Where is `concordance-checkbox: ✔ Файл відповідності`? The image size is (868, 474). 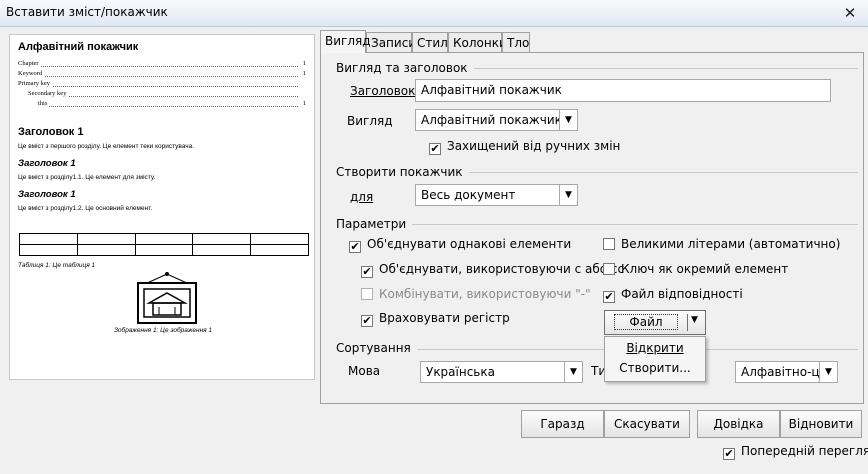
concordance-checkbox: ✔ Файл відповідності is located at coordinates (673, 295).